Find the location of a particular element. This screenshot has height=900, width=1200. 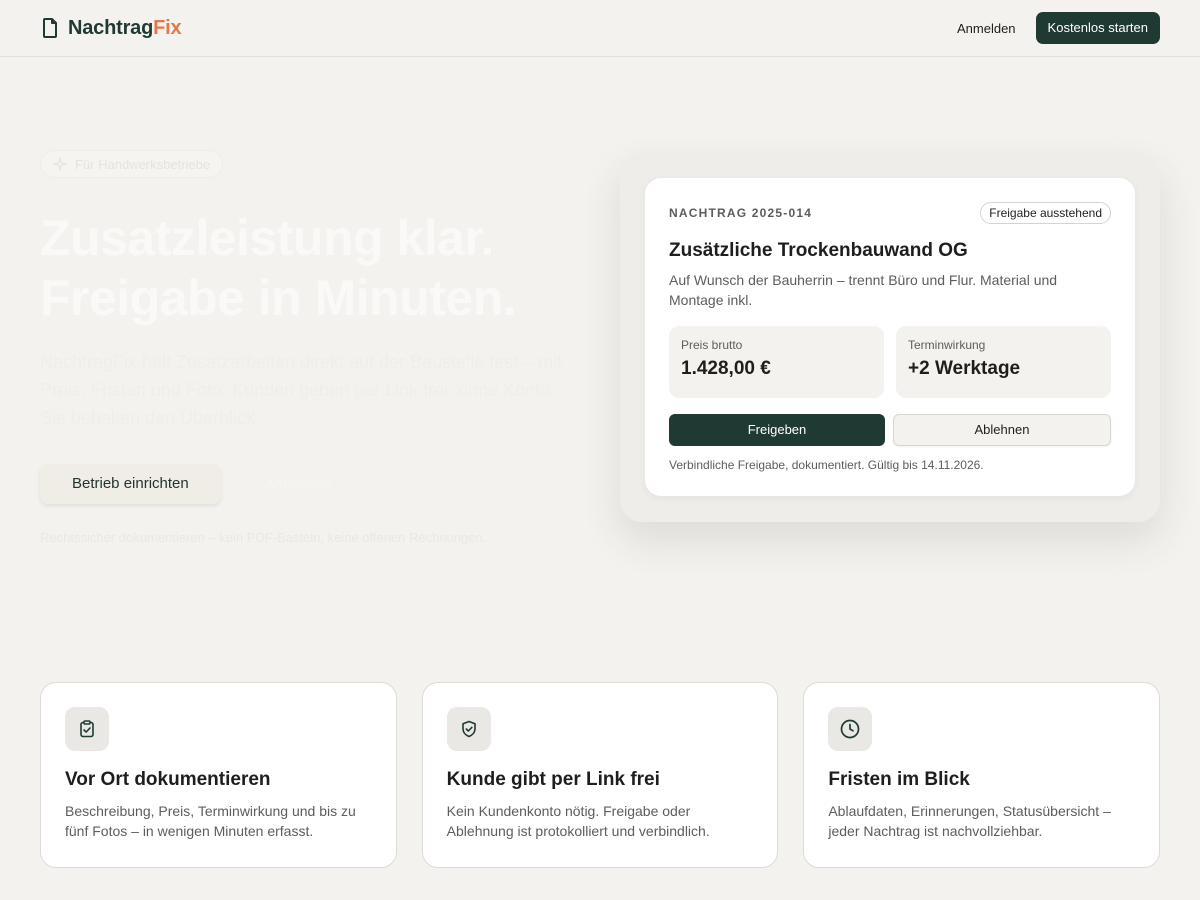

start-free-button: Kostenlos starten is located at coordinates (1097, 28).